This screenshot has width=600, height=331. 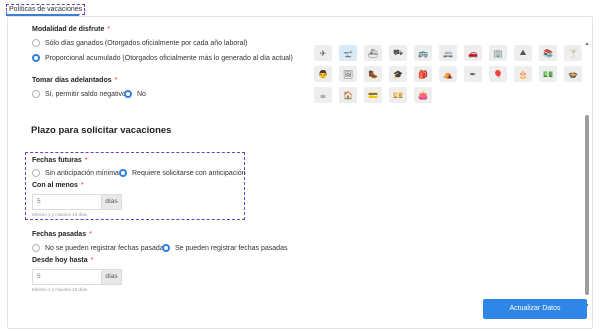 What do you see at coordinates (348, 95) in the screenshot?
I see `home-icon: 🏠` at bounding box center [348, 95].